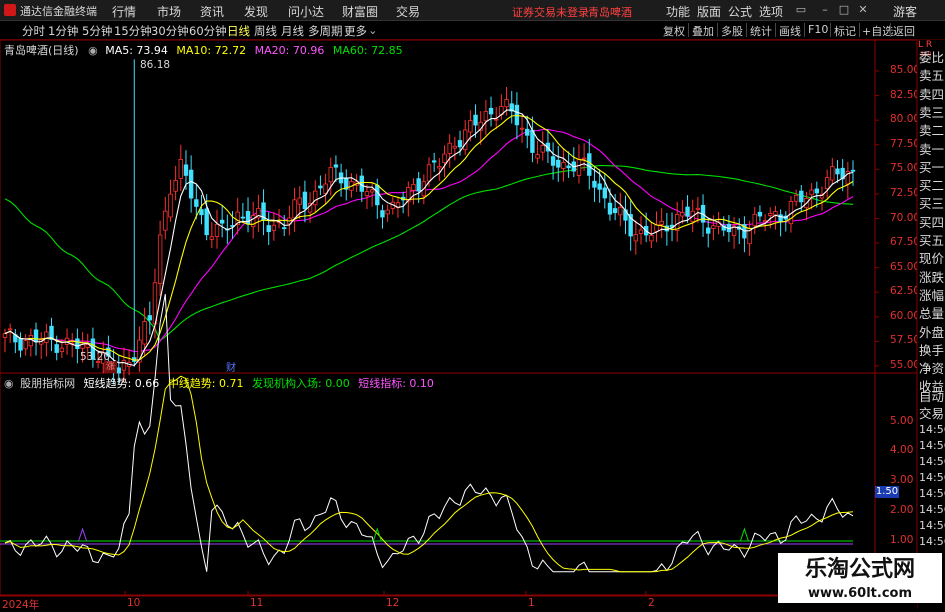  I want to click on sidebar-item: 总量, so click(932, 312).